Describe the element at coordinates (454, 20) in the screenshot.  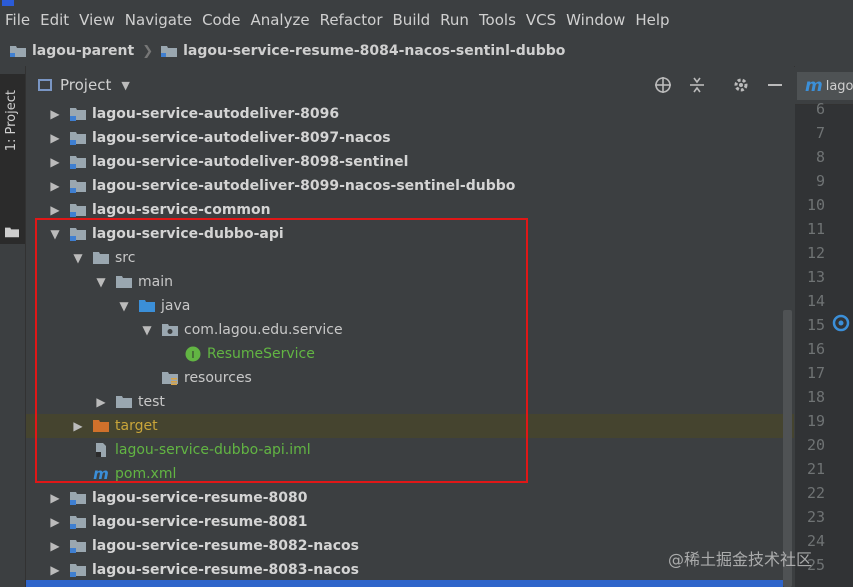
I see `menu-item-run: Run` at that location.